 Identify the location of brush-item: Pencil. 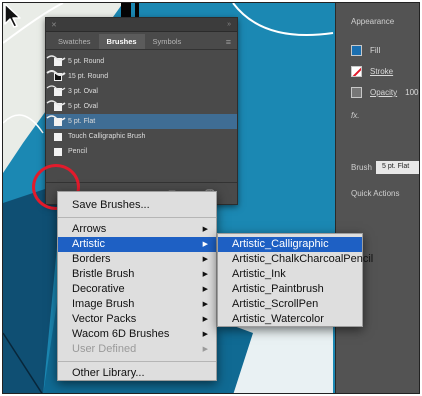
(141, 151).